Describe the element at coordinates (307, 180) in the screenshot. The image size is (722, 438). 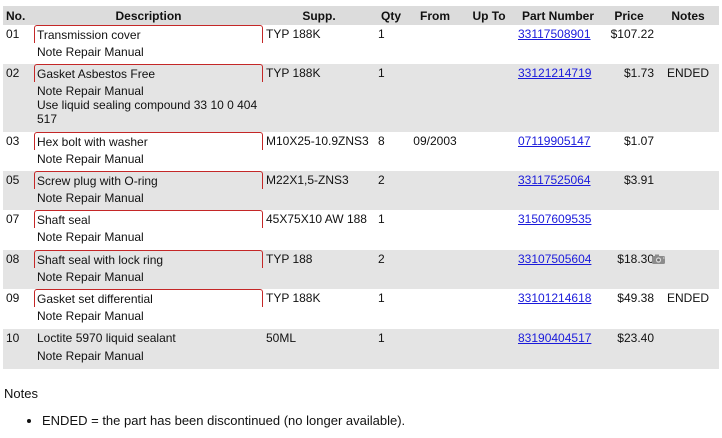
I see `supplier-cell-text: M22X1,5-ZNS3` at that location.